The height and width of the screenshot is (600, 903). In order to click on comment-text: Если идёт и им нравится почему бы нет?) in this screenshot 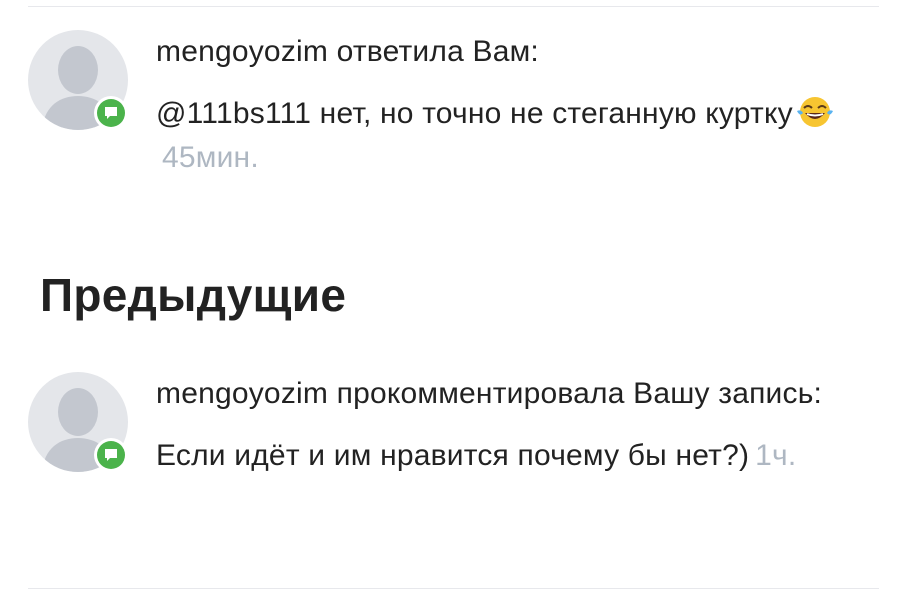, I will do `click(453, 455)`.